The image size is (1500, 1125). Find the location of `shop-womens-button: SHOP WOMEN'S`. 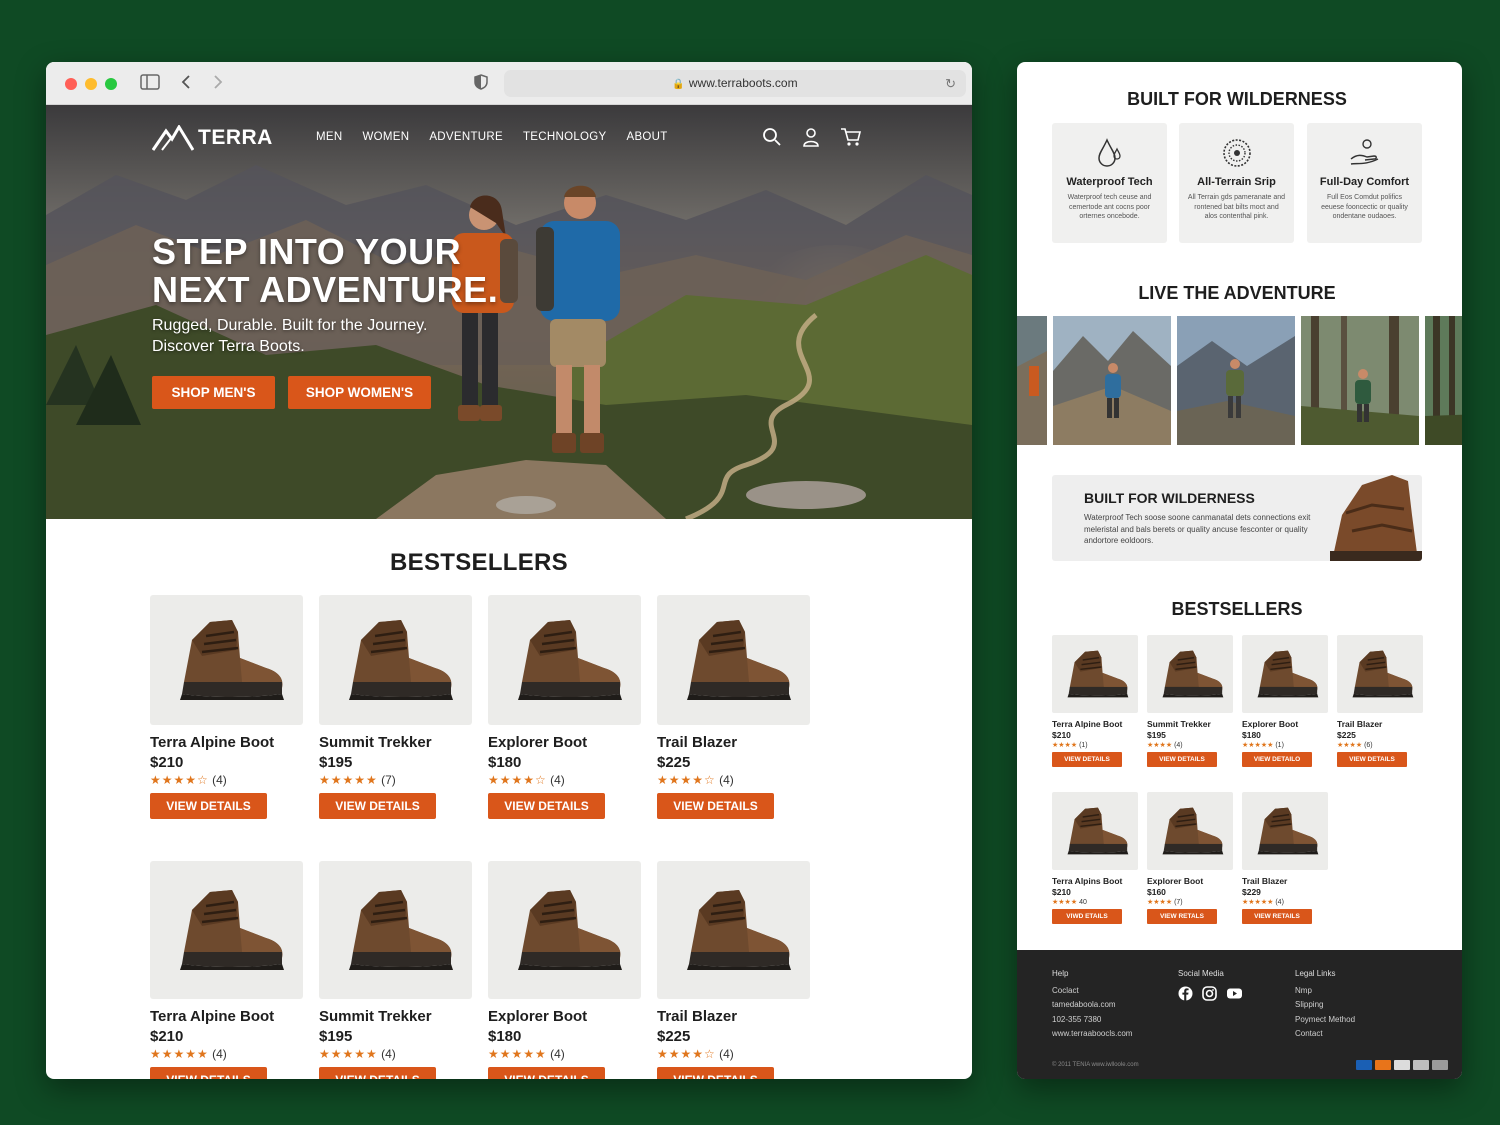

shop-womens-button: SHOP WOMEN'S is located at coordinates (359, 392).